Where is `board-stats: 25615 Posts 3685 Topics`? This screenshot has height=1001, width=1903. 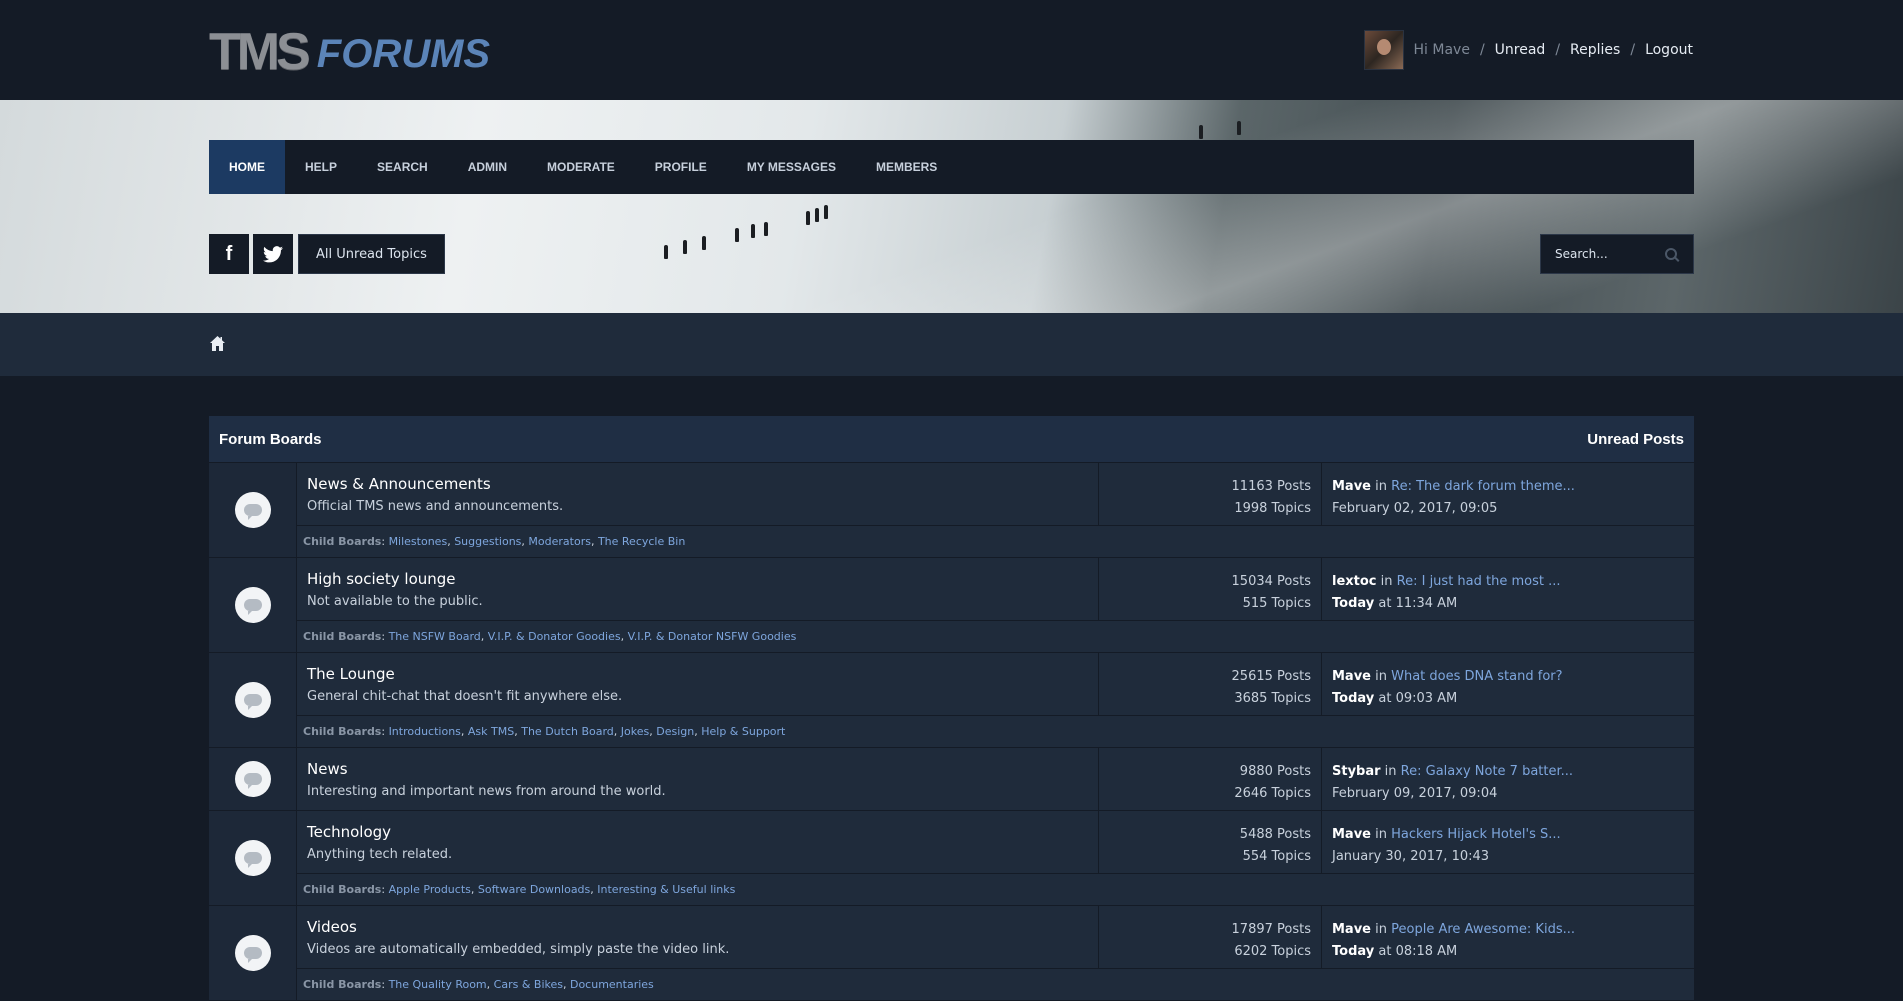
board-stats: 25615 Posts 3685 Topics is located at coordinates (1210, 684).